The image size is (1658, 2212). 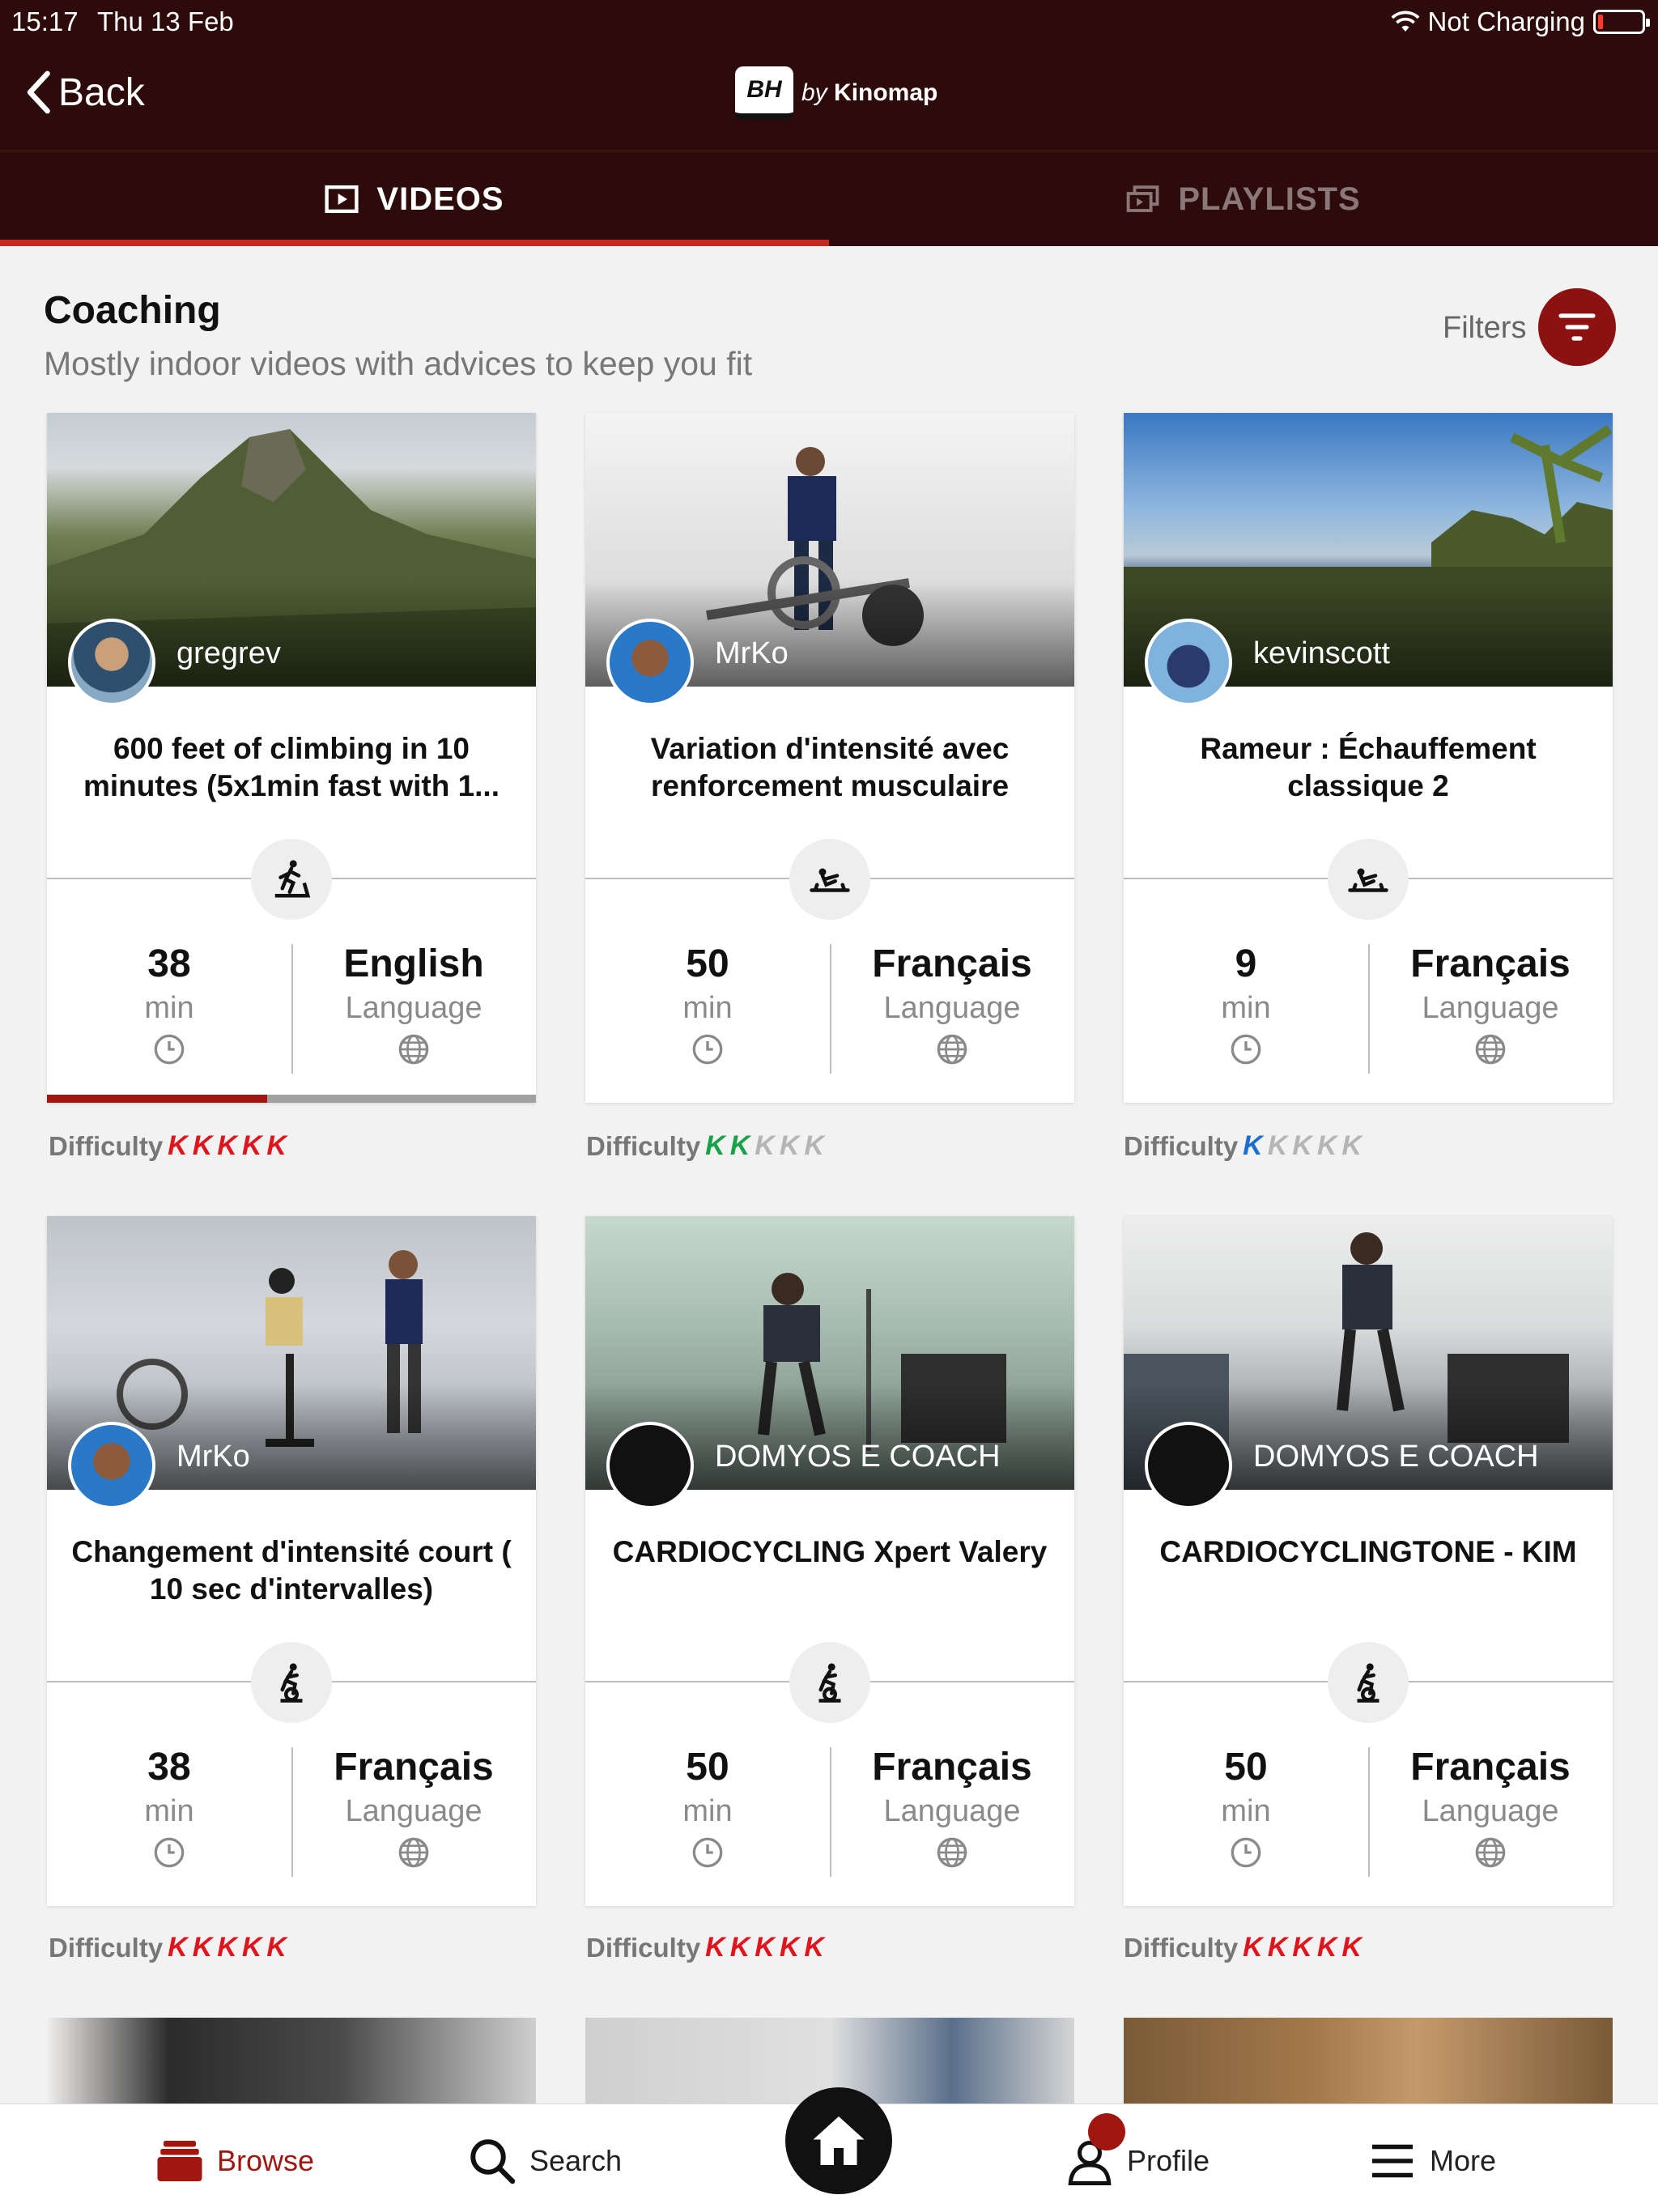 What do you see at coordinates (1577, 327) in the screenshot?
I see `filters-button` at bounding box center [1577, 327].